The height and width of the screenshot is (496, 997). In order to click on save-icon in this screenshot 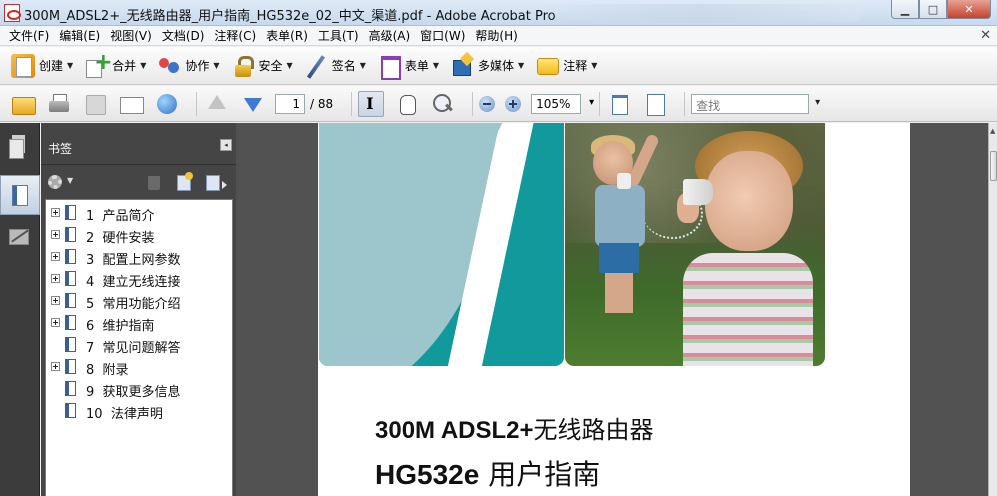, I will do `click(95, 104)`.